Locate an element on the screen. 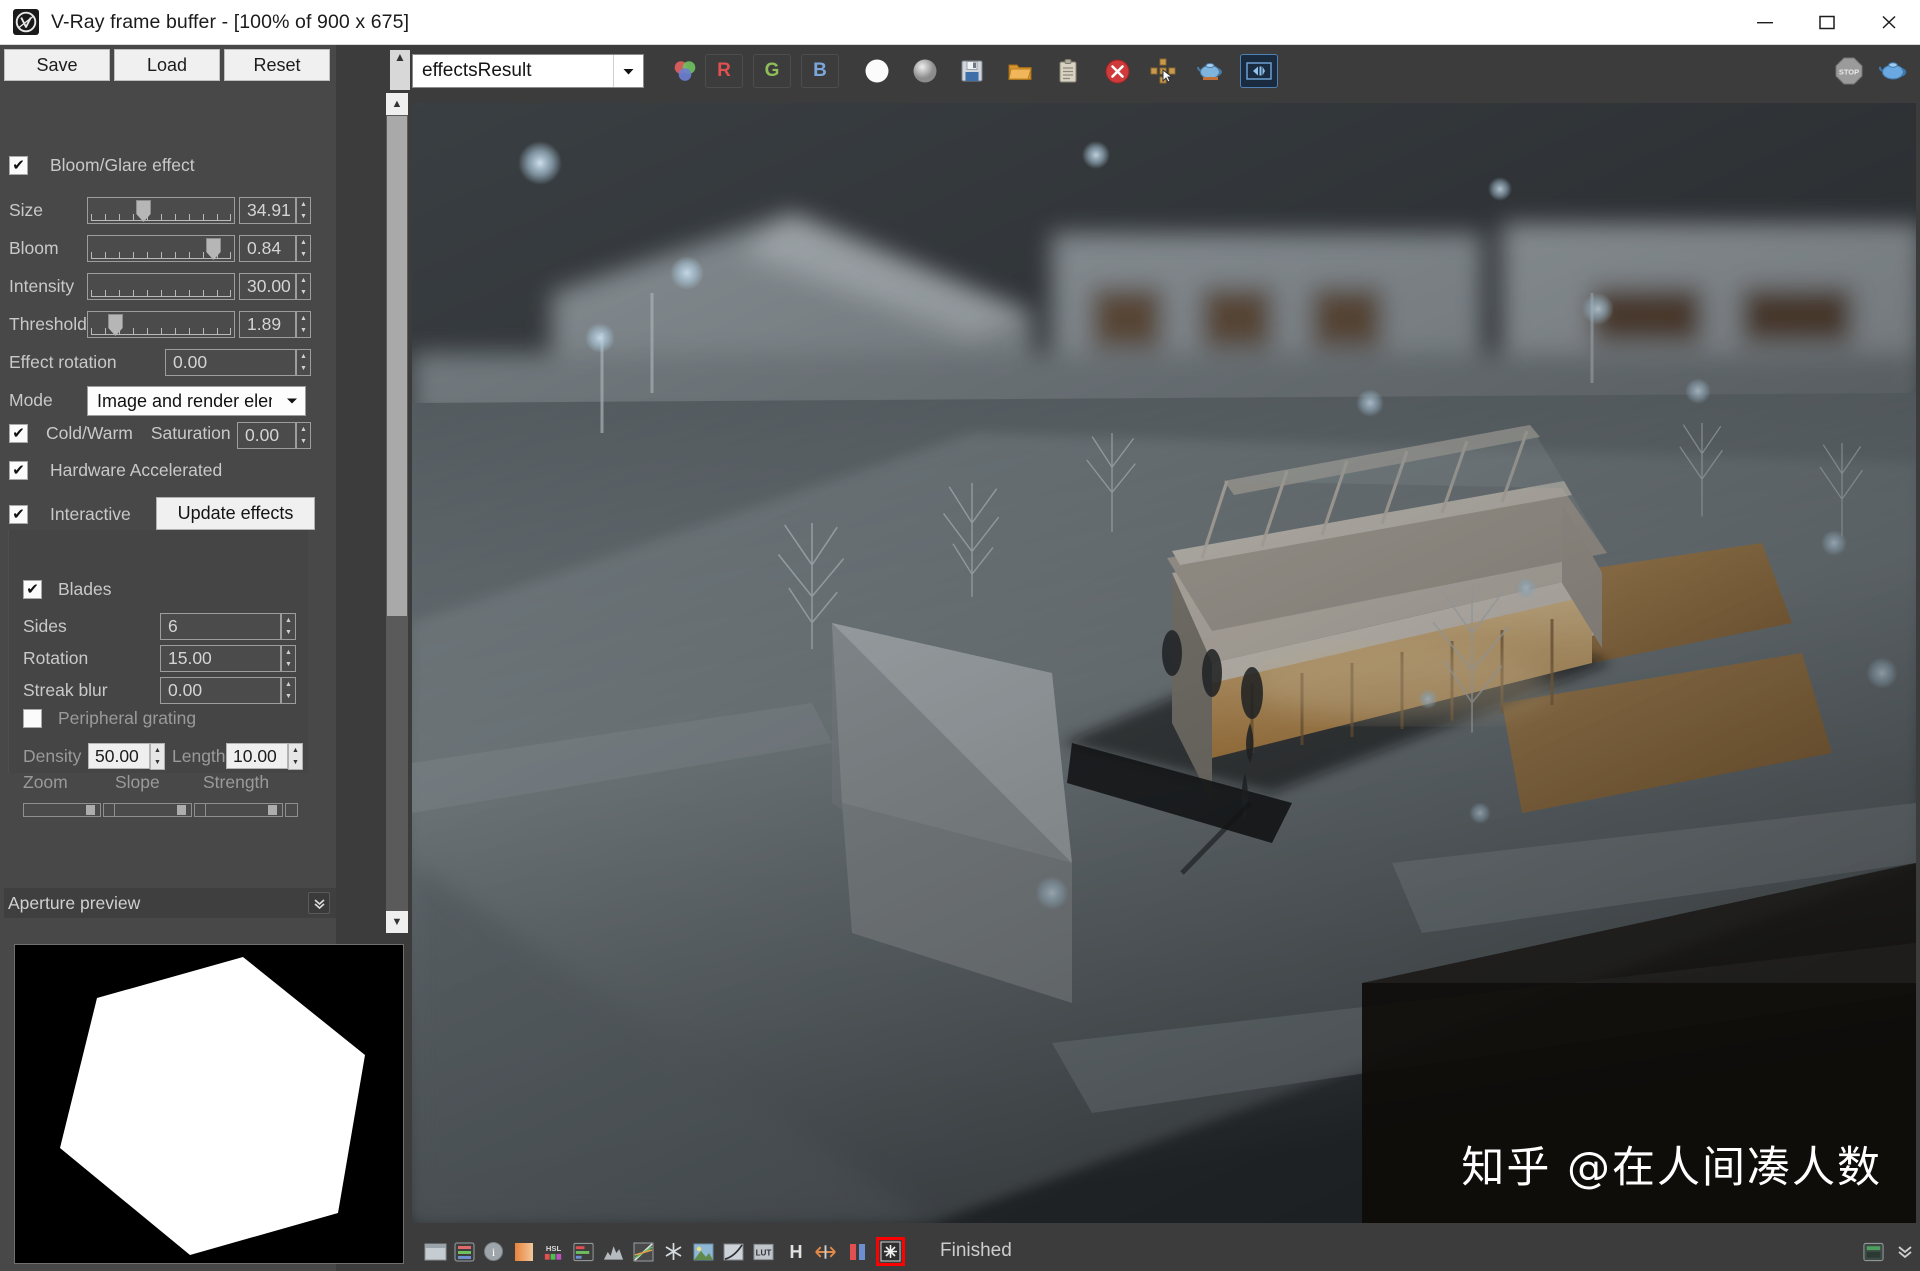  mode-combobox: Image and render elements is located at coordinates (196, 401).